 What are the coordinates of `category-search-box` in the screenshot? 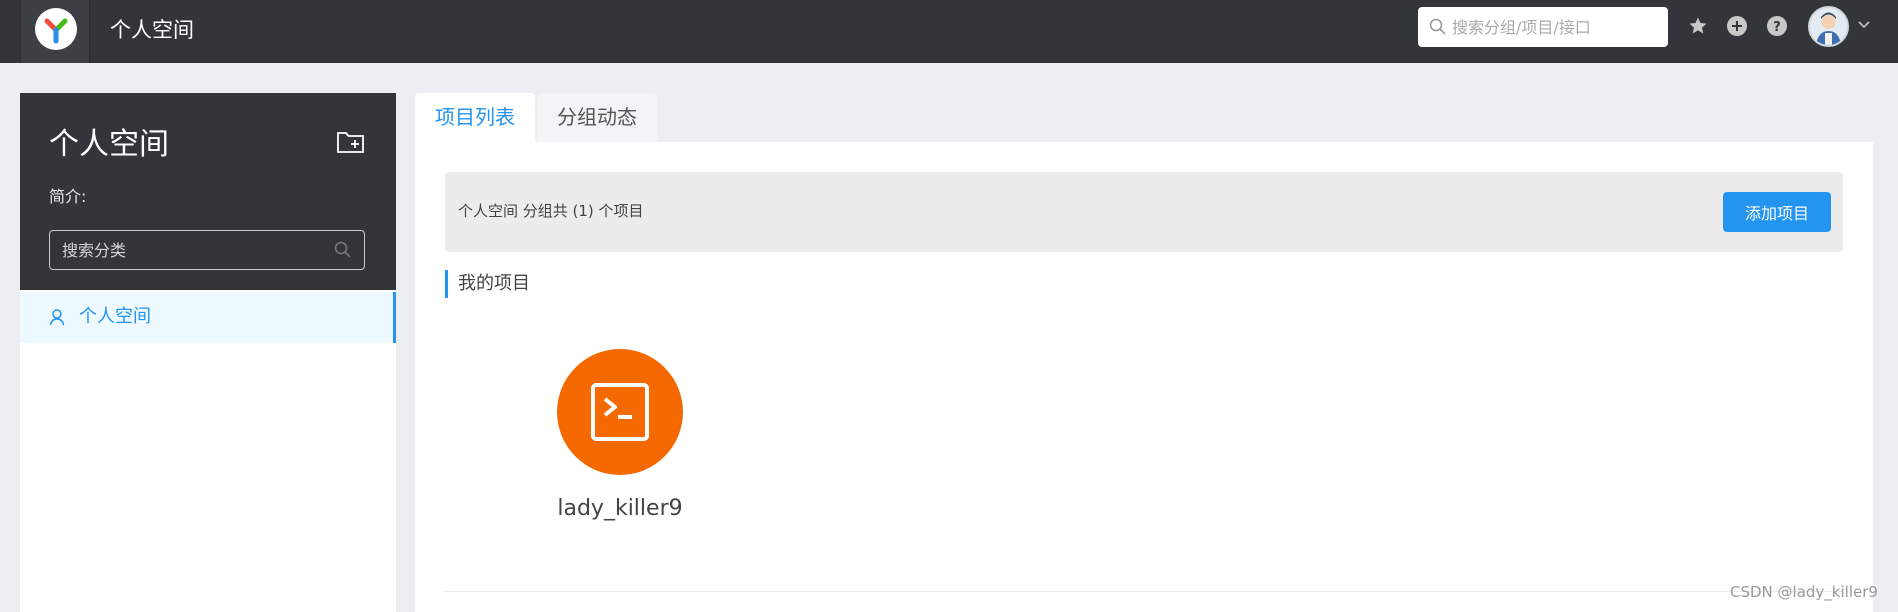 It's located at (207, 250).